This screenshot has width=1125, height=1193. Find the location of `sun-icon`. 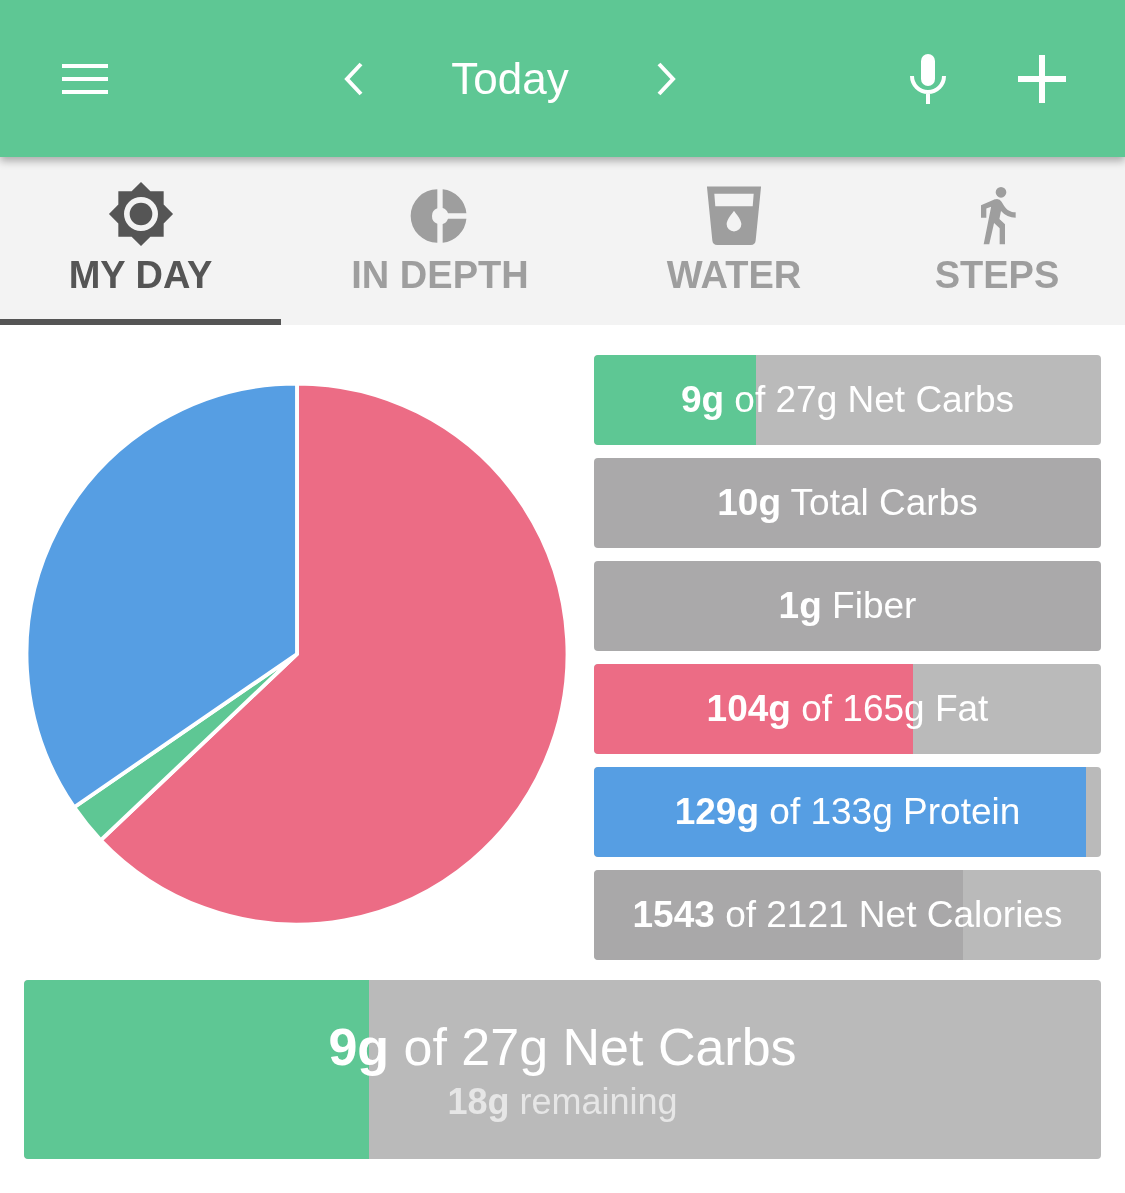

sun-icon is located at coordinates (140, 214).